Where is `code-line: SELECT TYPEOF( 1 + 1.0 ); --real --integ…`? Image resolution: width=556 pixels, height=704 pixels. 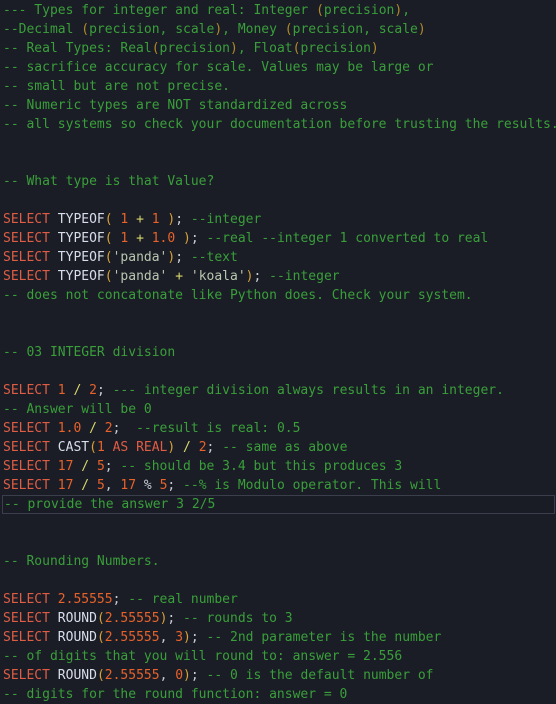 code-line: SELECT TYPEOF( 1 + 1.0 ); --real --integ… is located at coordinates (278, 238).